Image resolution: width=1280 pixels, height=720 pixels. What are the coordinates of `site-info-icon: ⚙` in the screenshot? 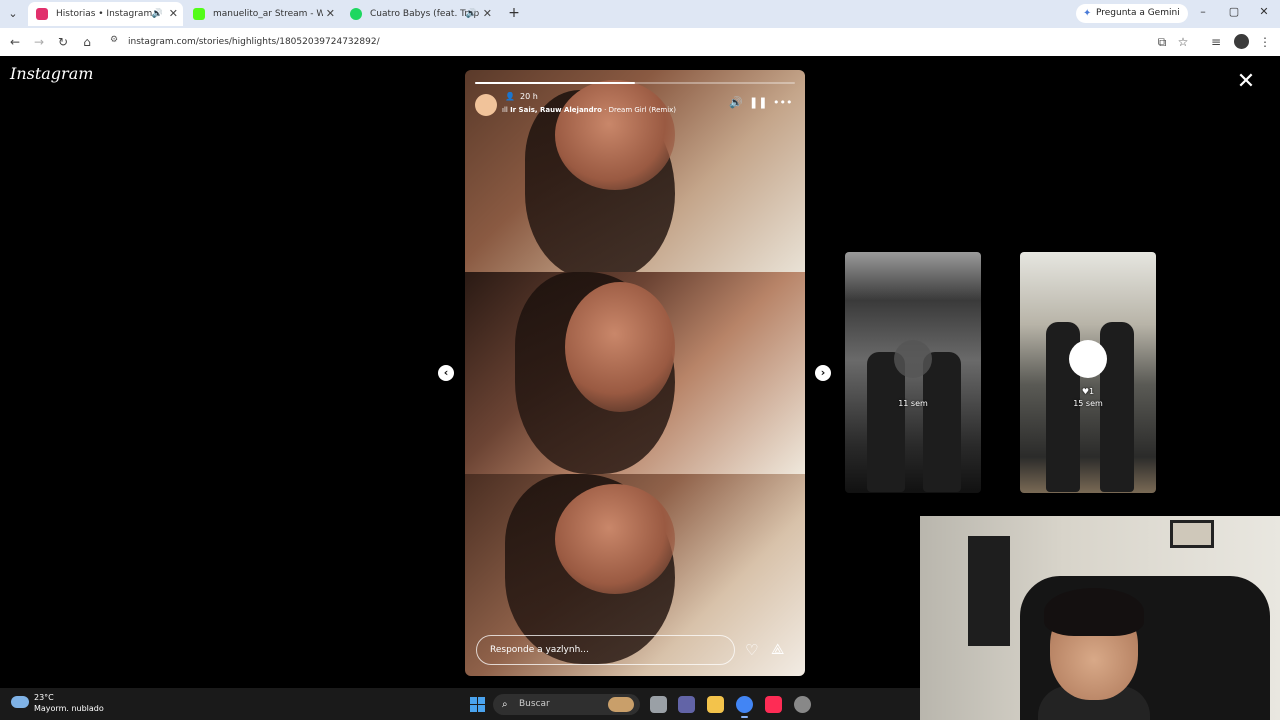 It's located at (114, 40).